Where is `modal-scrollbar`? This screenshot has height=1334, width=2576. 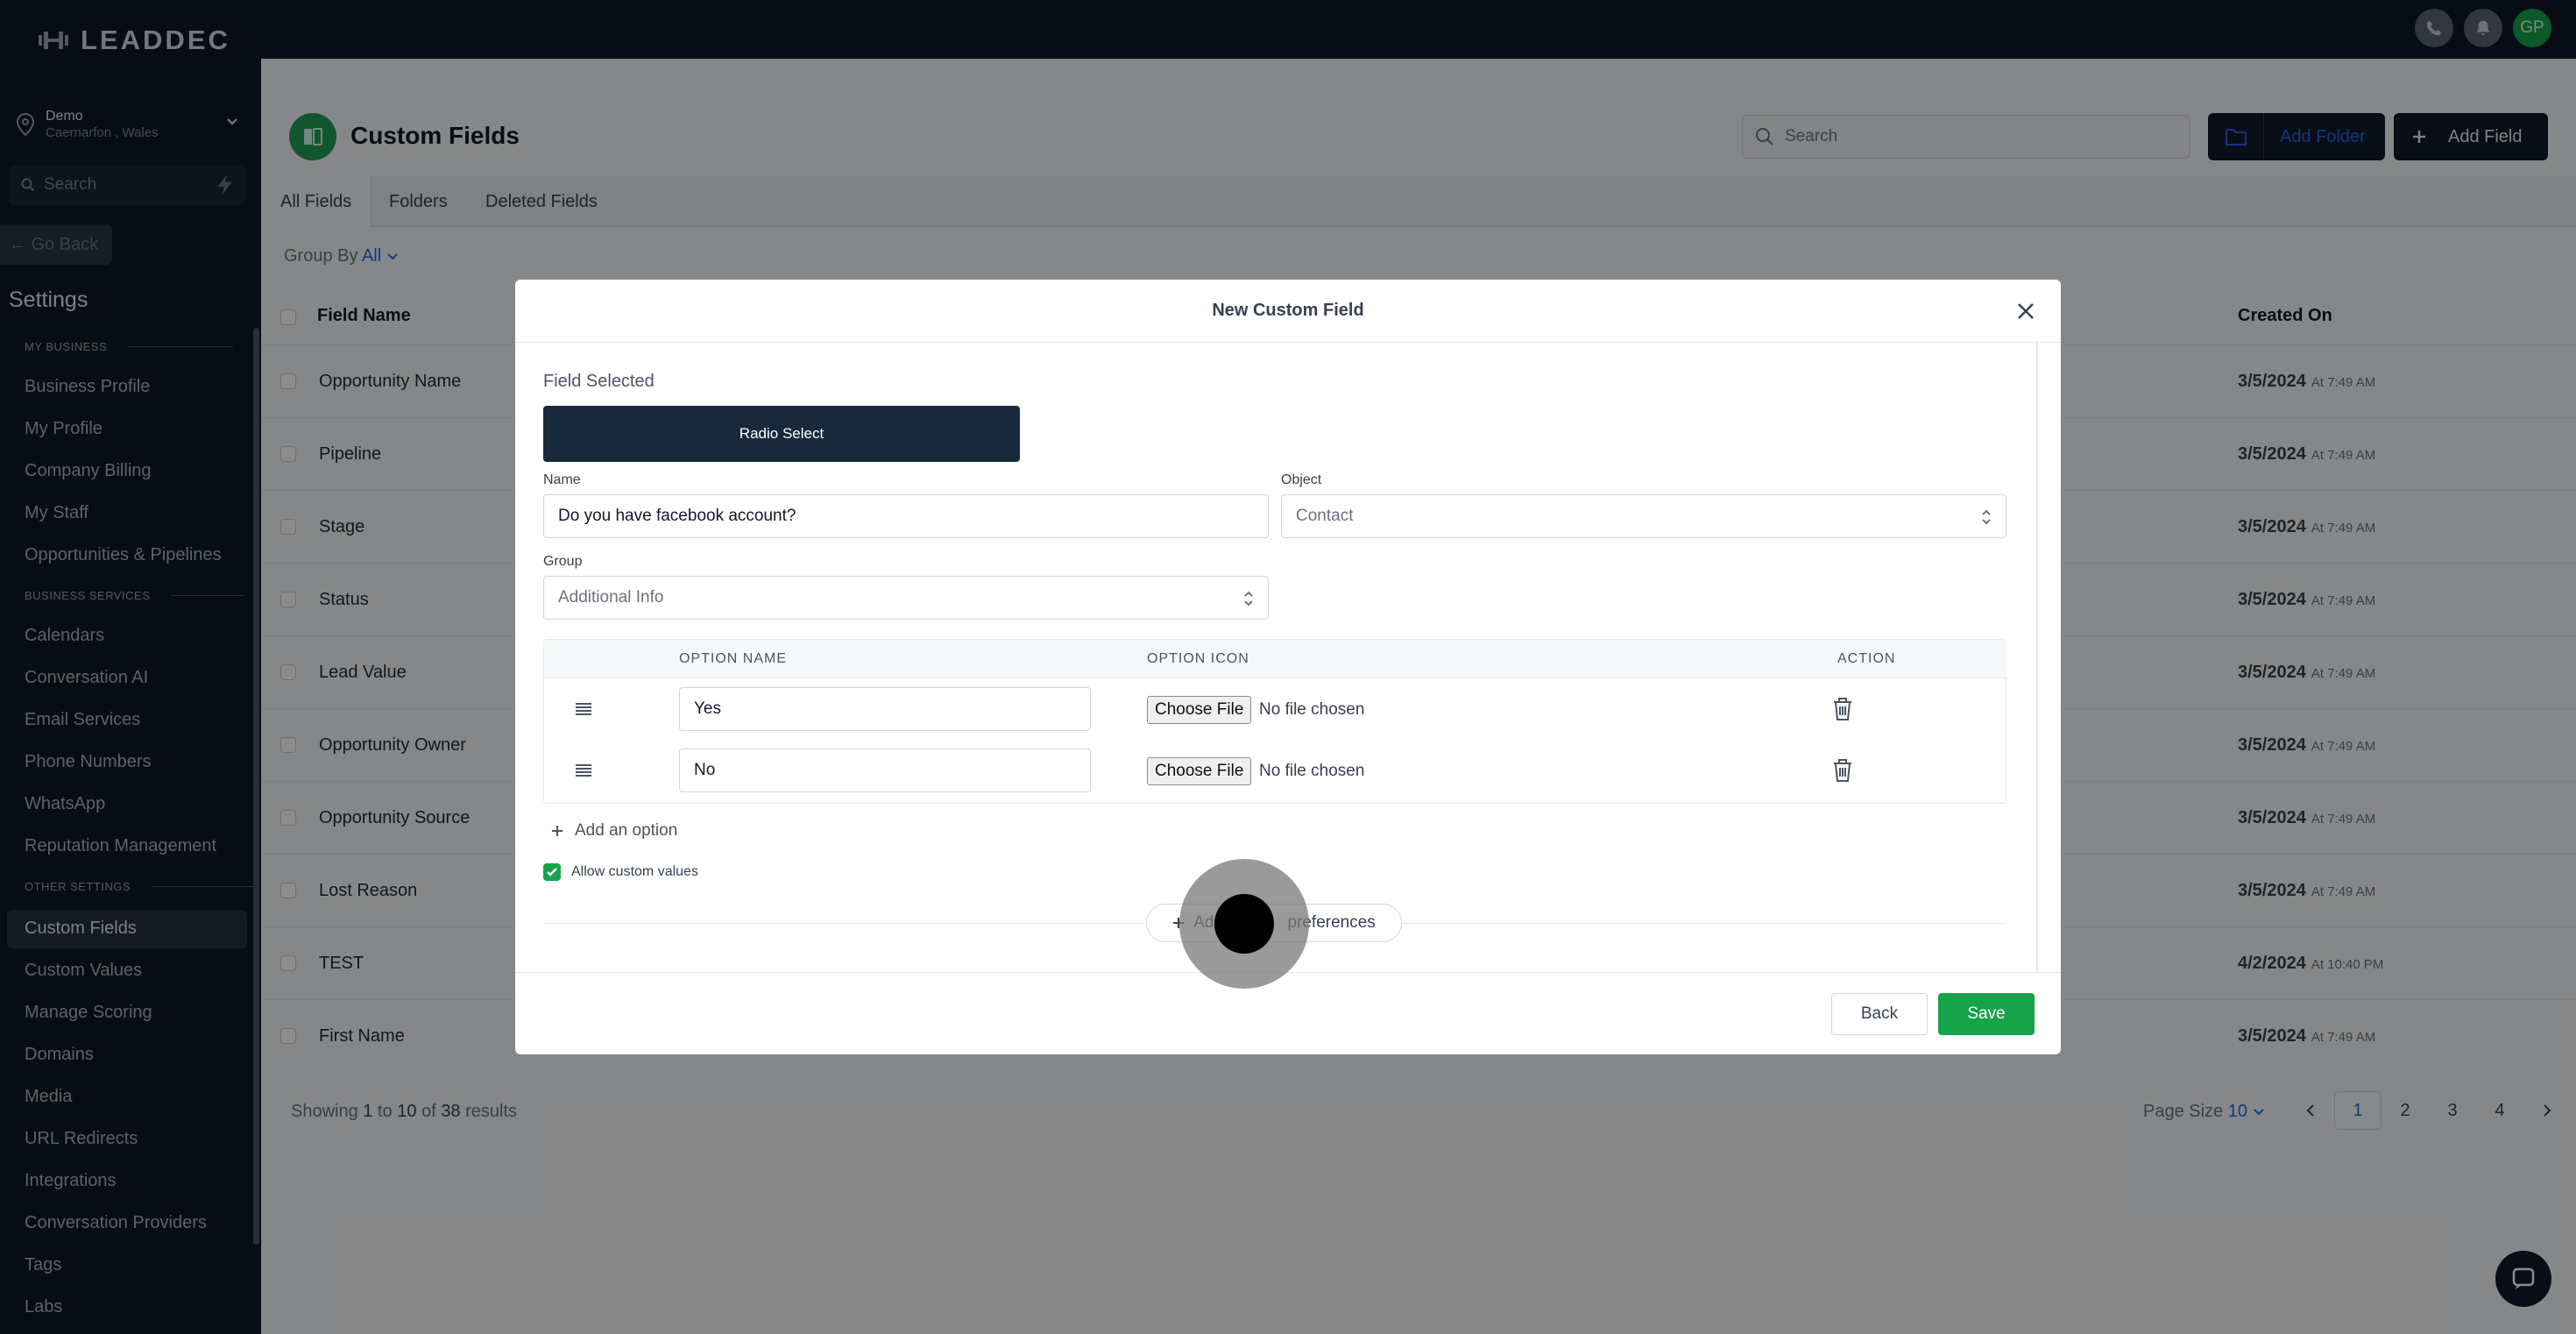 modal-scrollbar is located at coordinates (2037, 657).